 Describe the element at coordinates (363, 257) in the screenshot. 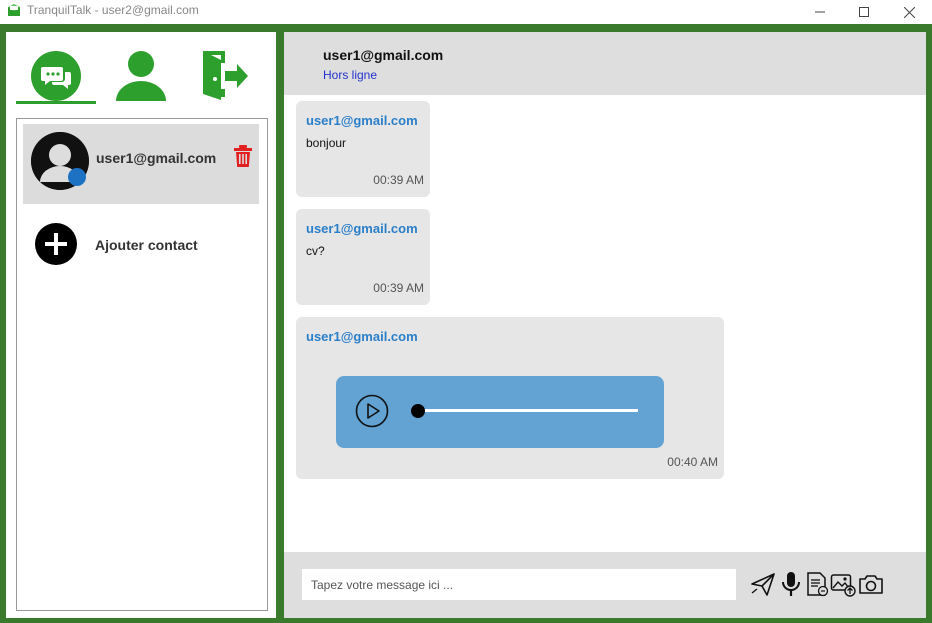

I see `message-bubble: user1@gmail.com cv? 00:39 AM` at that location.